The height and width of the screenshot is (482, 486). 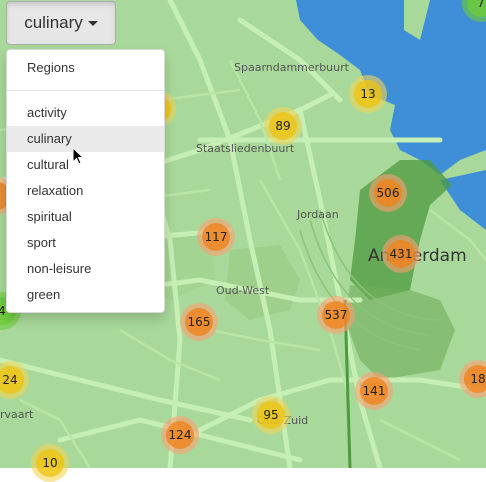 I want to click on menu-item-sport: sport, so click(x=85, y=243).